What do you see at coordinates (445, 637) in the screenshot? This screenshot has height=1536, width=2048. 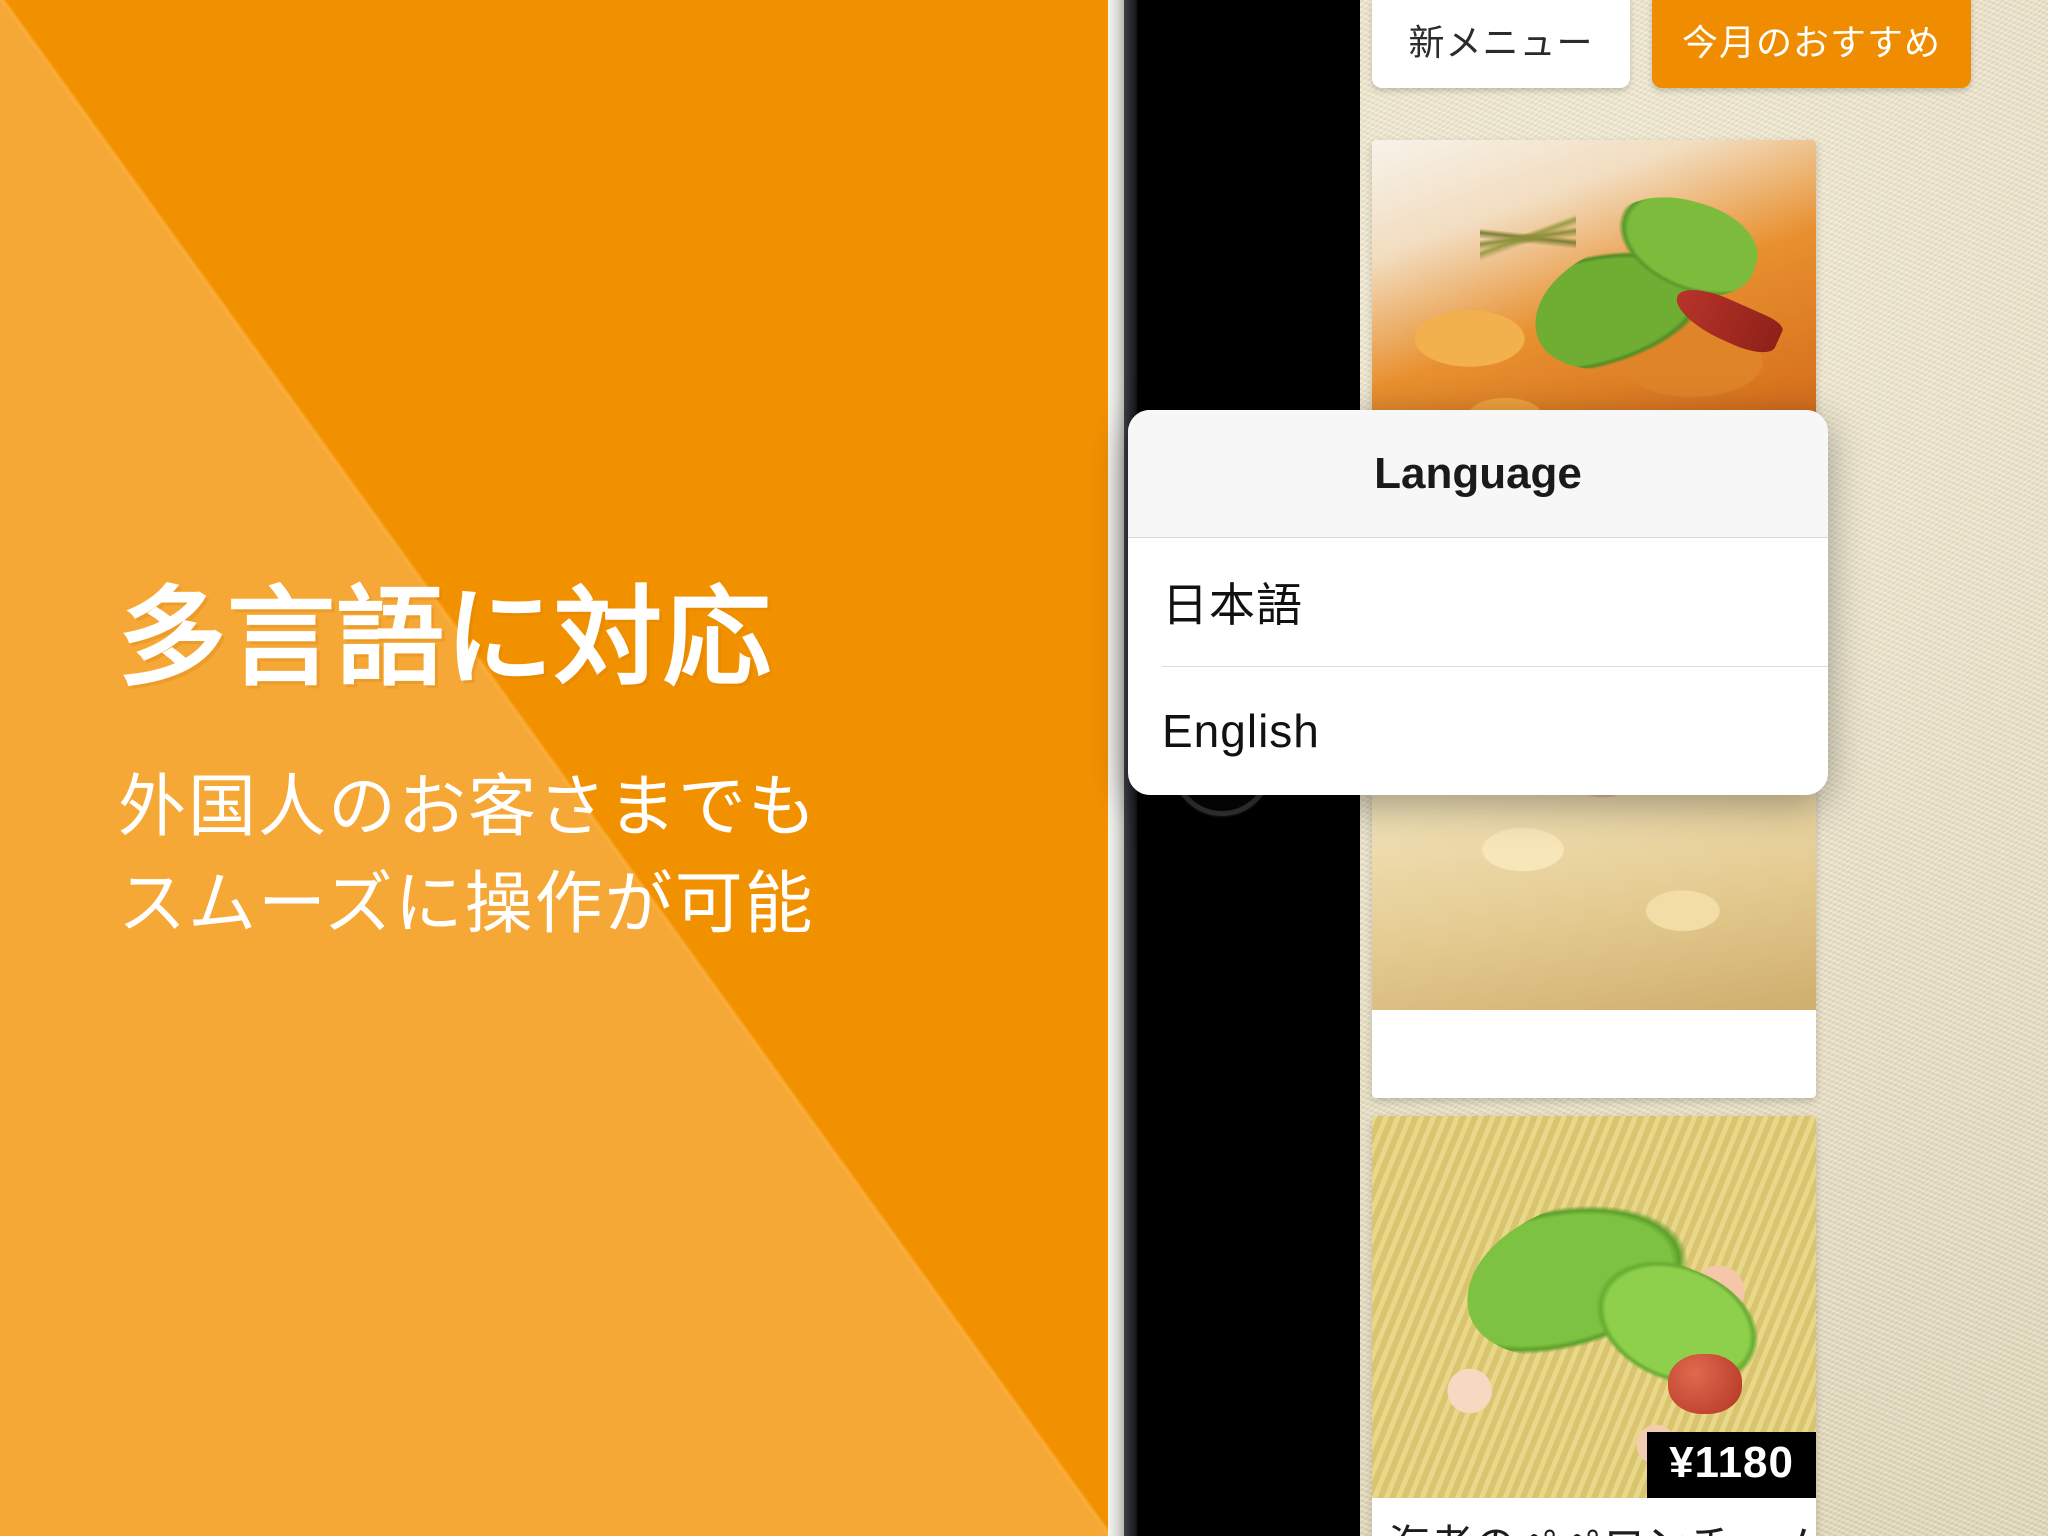 I see `promo-headline: 多言語に対応` at bounding box center [445, 637].